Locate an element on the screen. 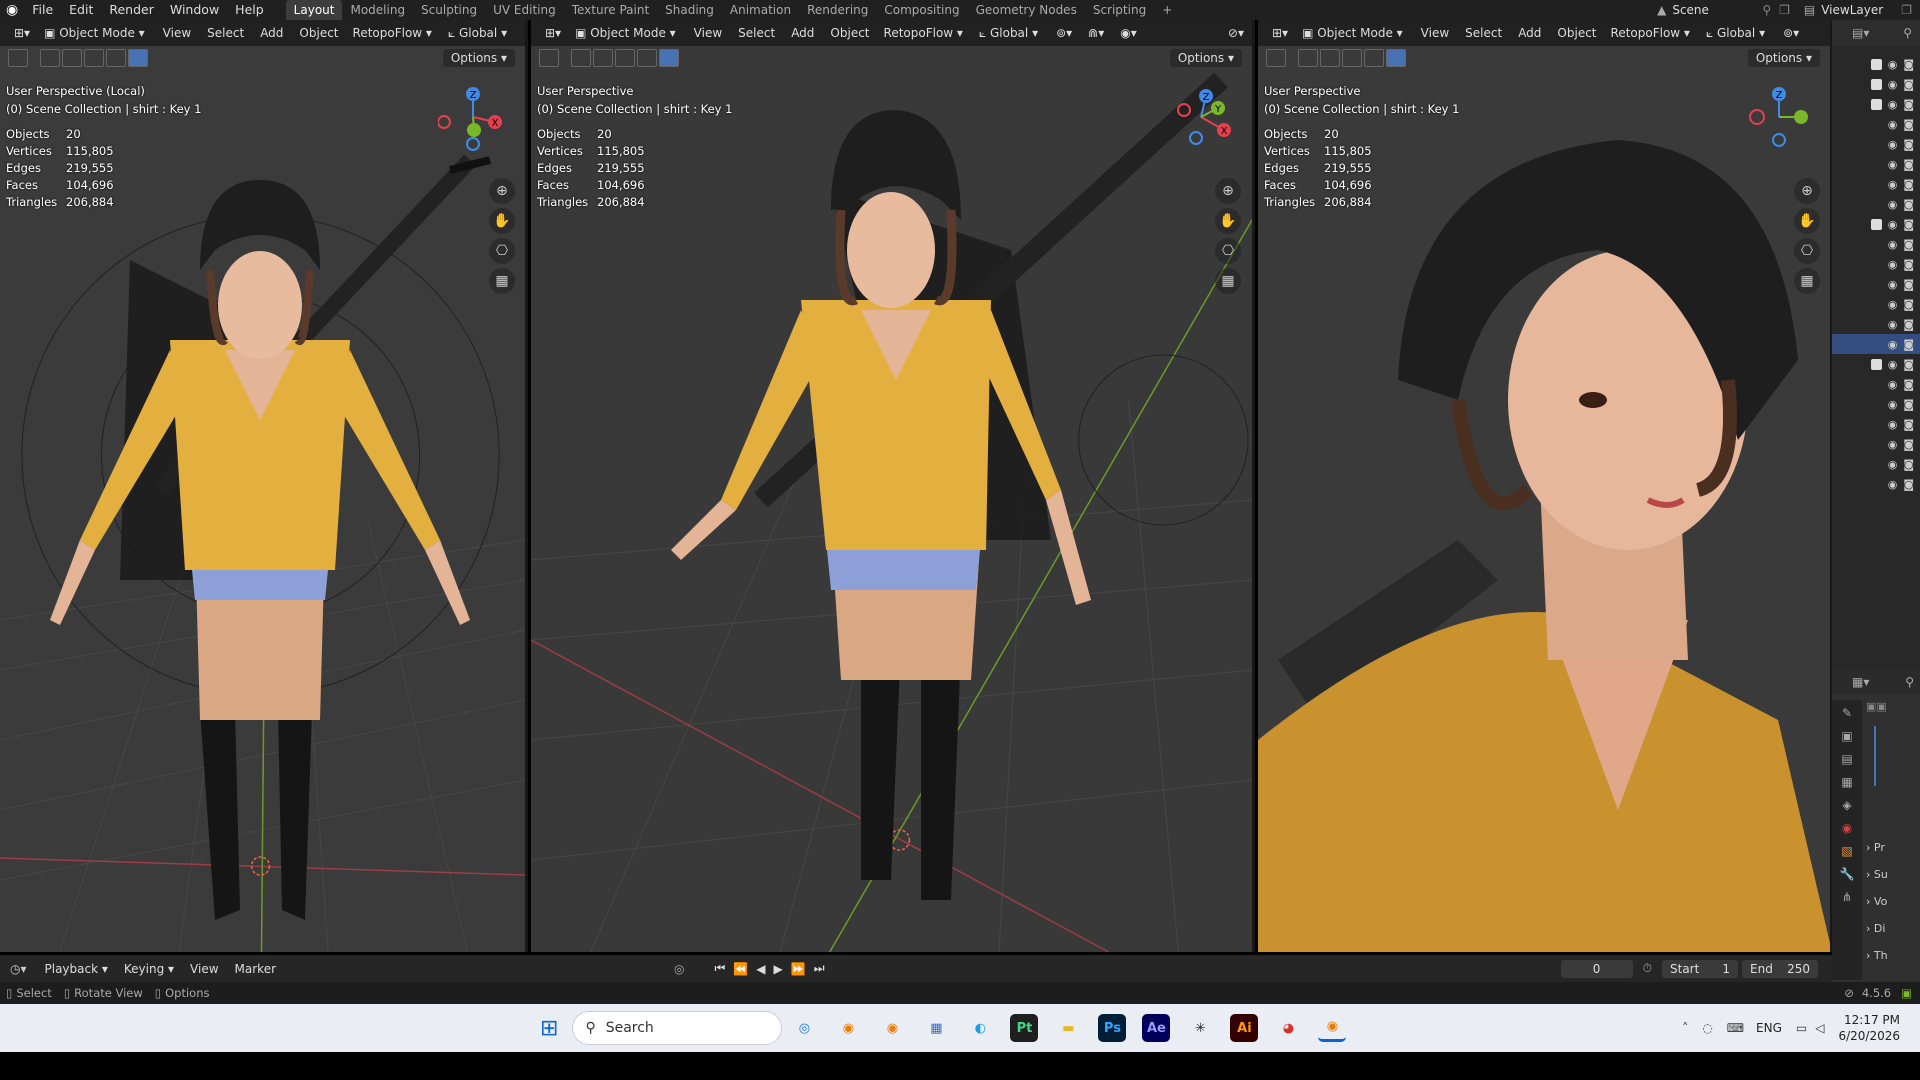 This screenshot has width=1920, height=1080. new-scene-icon: ❐ is located at coordinates (1784, 10).